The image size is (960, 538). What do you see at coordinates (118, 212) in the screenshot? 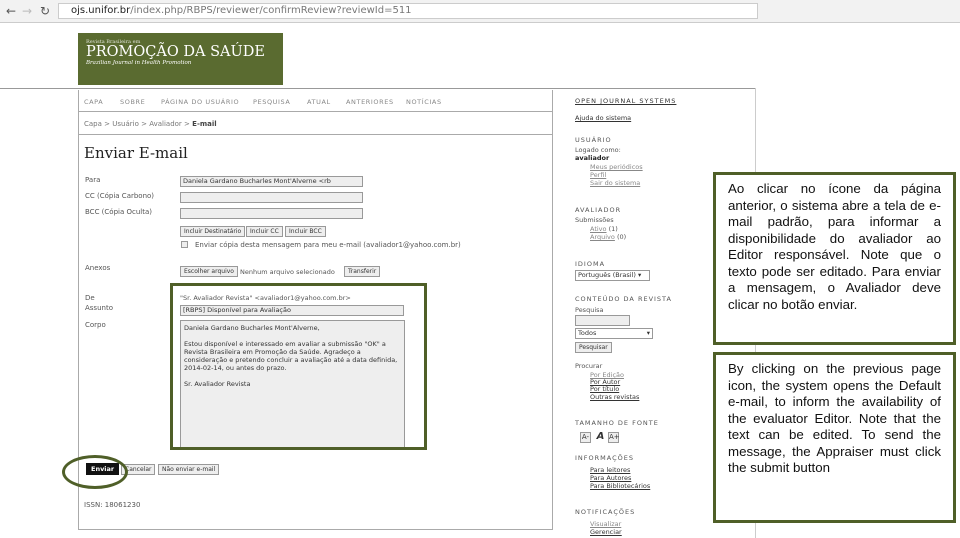
I see `bcc-label: BCC (Cópia Oculta)` at bounding box center [118, 212].